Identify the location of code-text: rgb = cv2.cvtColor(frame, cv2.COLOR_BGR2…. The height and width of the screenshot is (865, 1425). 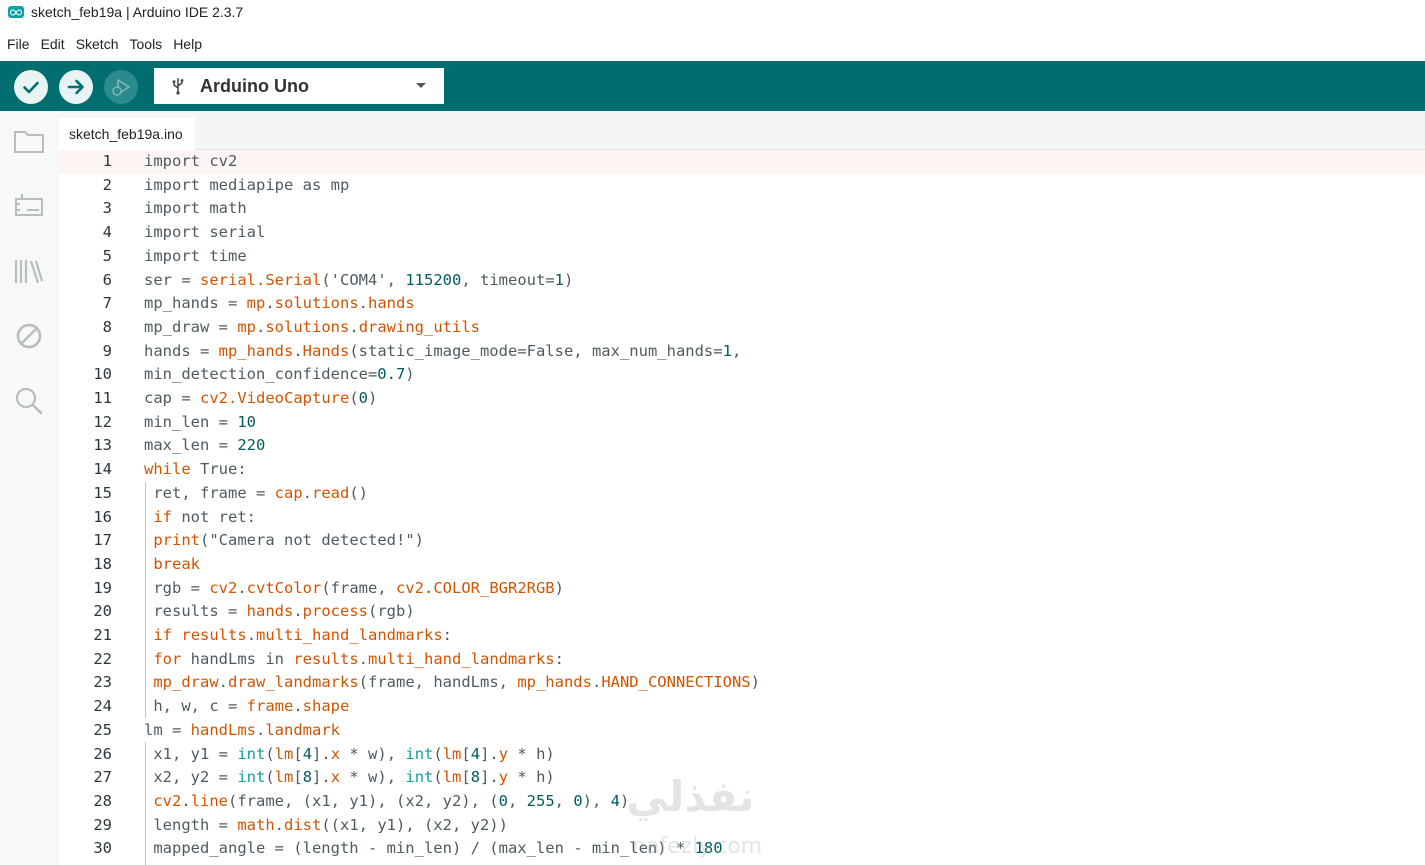
(354, 589).